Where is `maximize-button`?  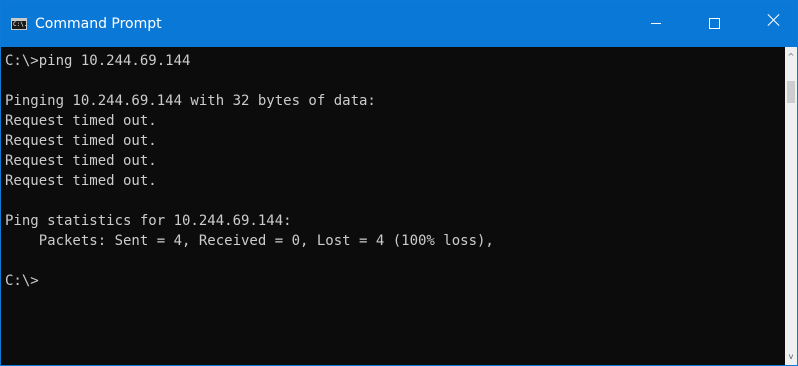 maximize-button is located at coordinates (714, 24).